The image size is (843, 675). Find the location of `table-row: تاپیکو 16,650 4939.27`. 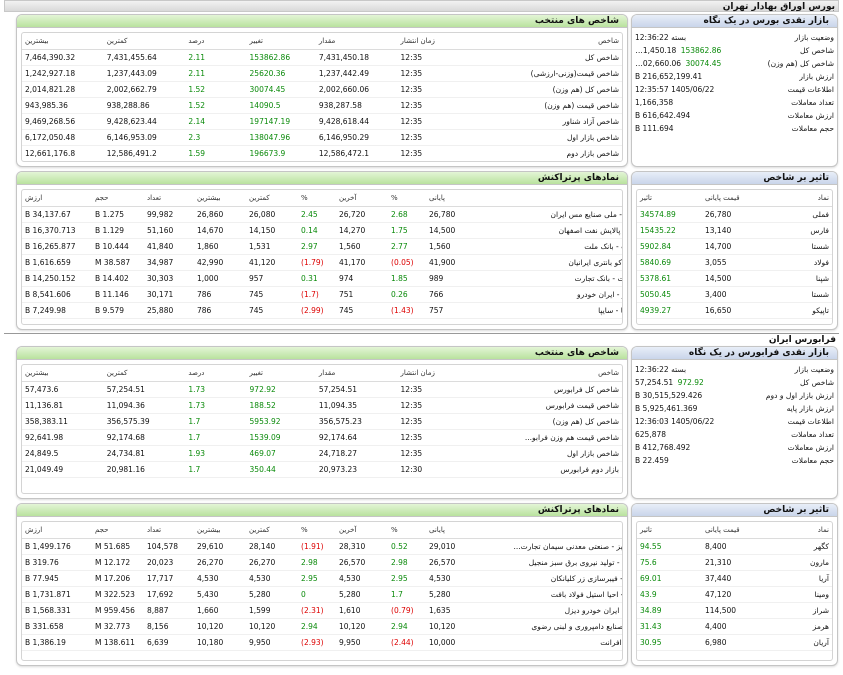

table-row: تاپیکو 16,650 4939.27 is located at coordinates (734, 310).